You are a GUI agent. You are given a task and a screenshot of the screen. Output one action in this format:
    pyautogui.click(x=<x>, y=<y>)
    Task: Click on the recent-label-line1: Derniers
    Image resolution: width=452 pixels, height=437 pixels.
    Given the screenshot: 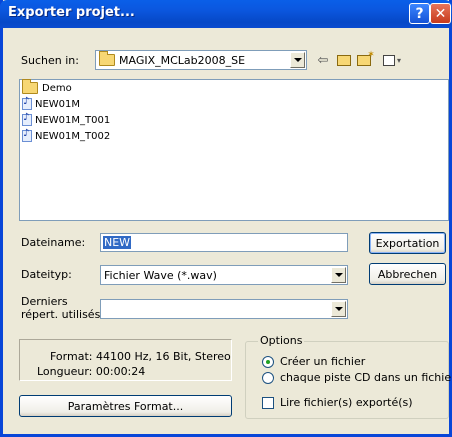 What is the action you would take?
    pyautogui.click(x=44, y=301)
    